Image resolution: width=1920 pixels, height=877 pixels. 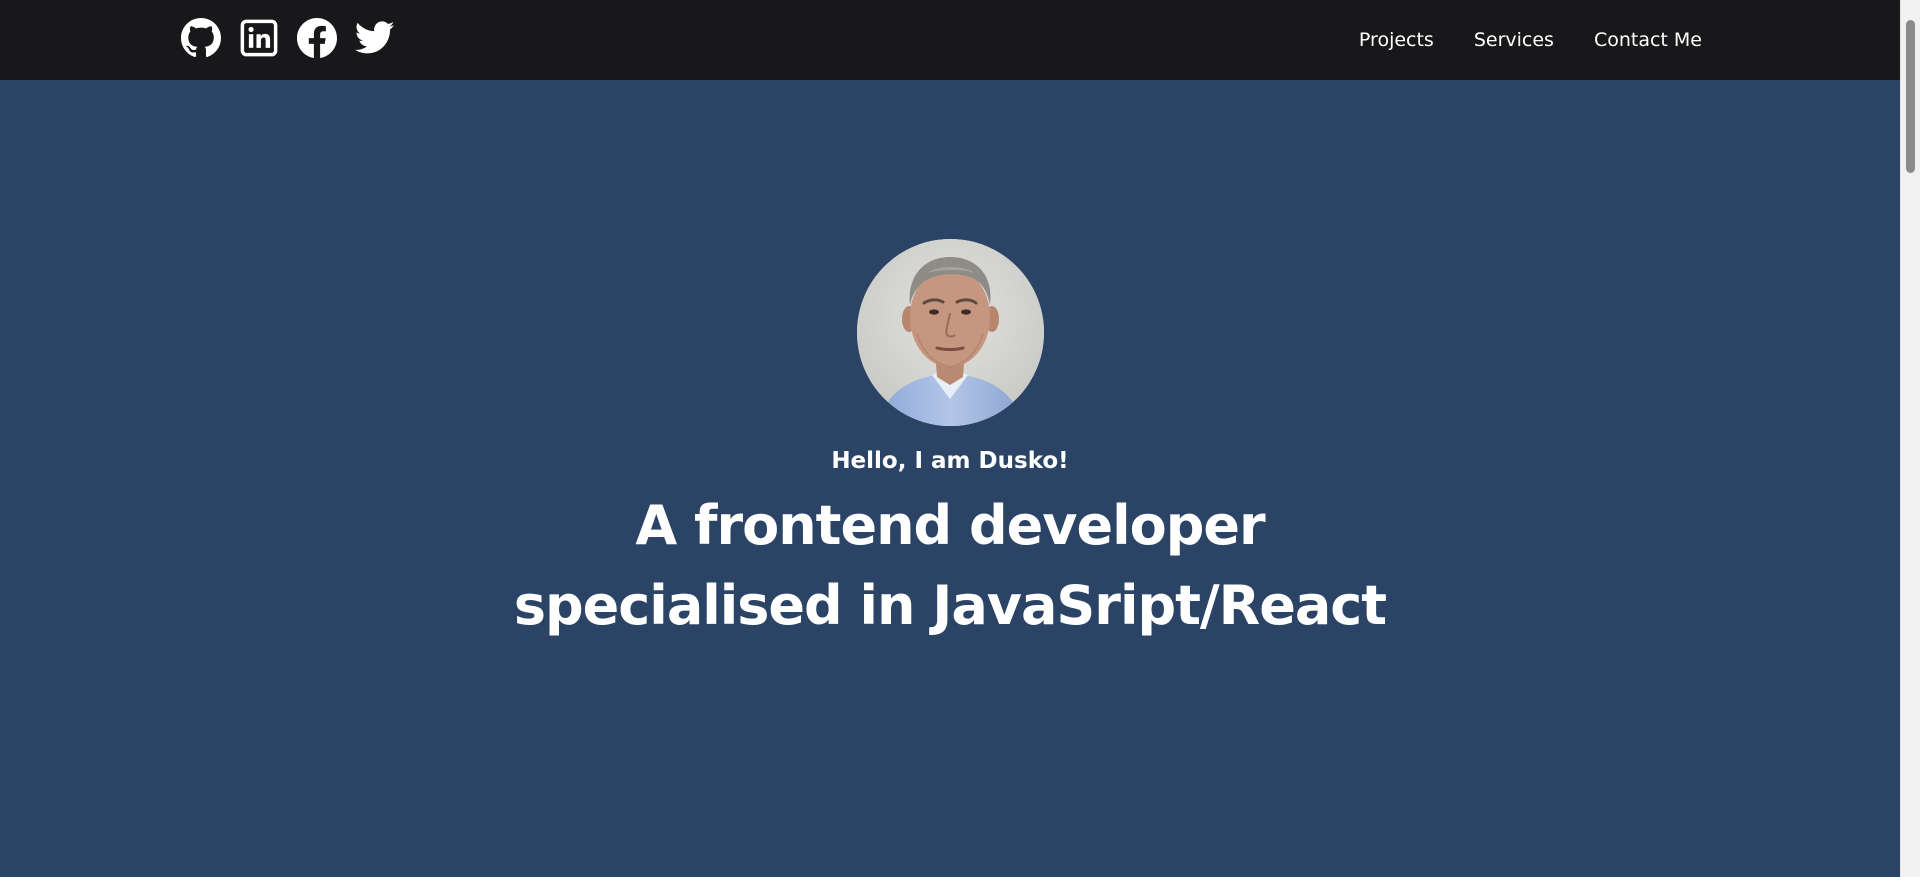 I want to click on github-link, so click(x=201, y=38).